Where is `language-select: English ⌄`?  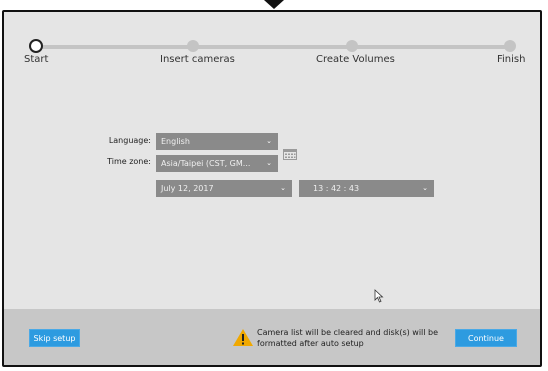
language-select: English ⌄ is located at coordinates (217, 141).